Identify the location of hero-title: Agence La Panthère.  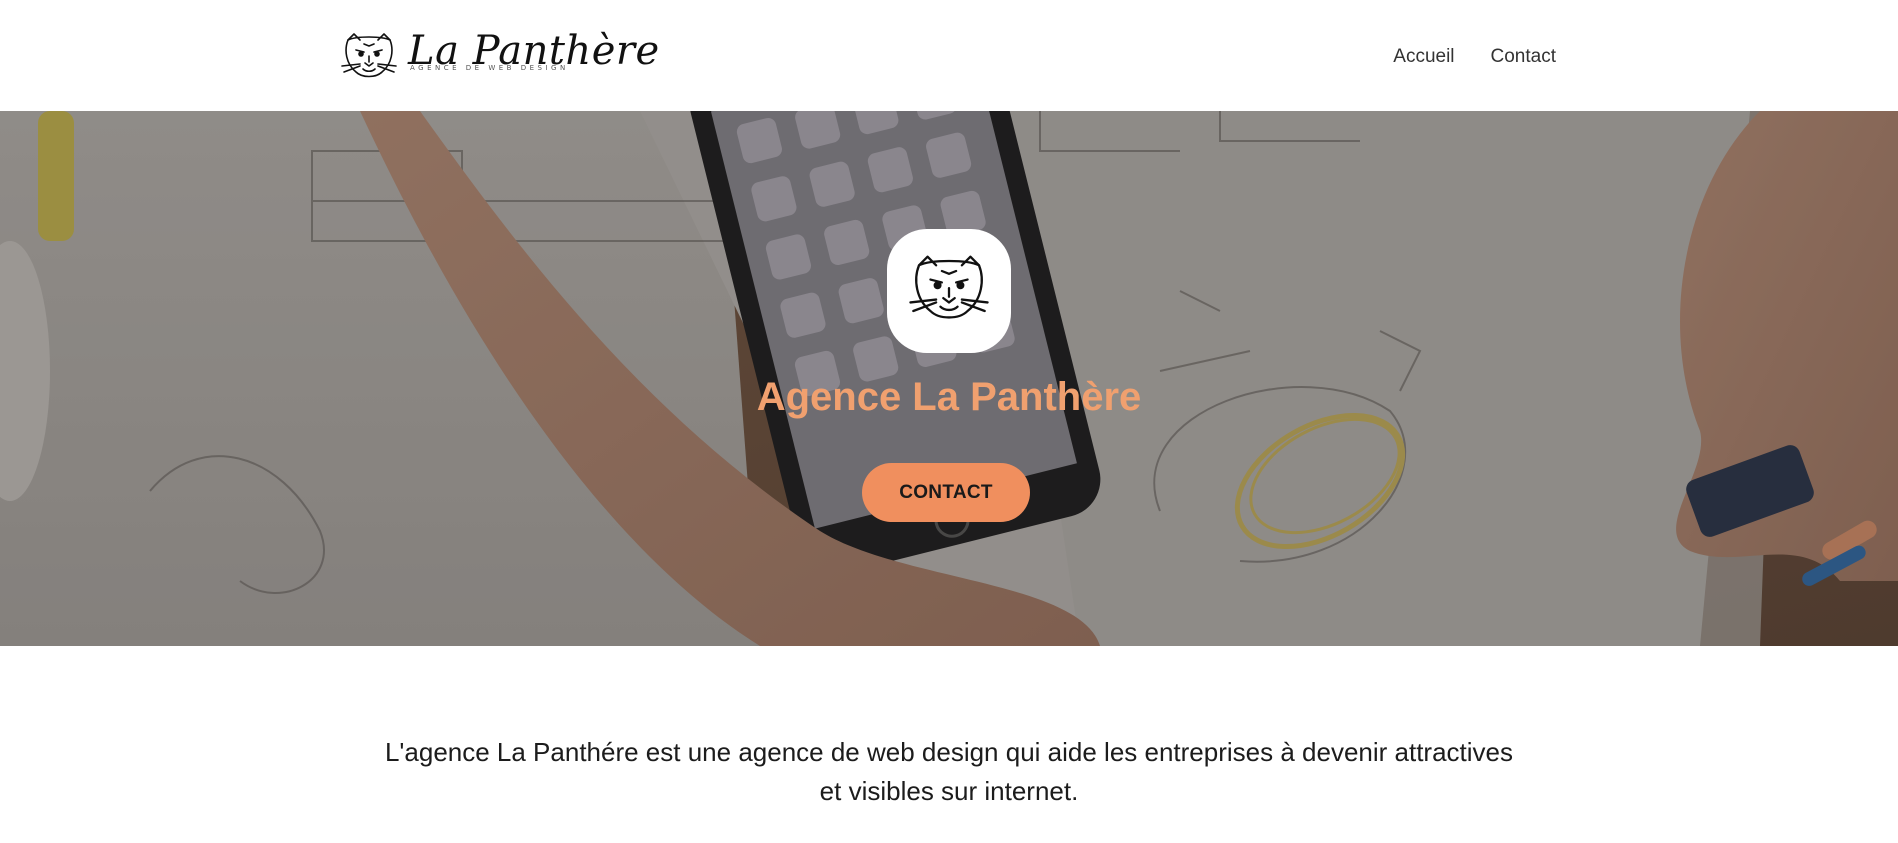
(949, 397).